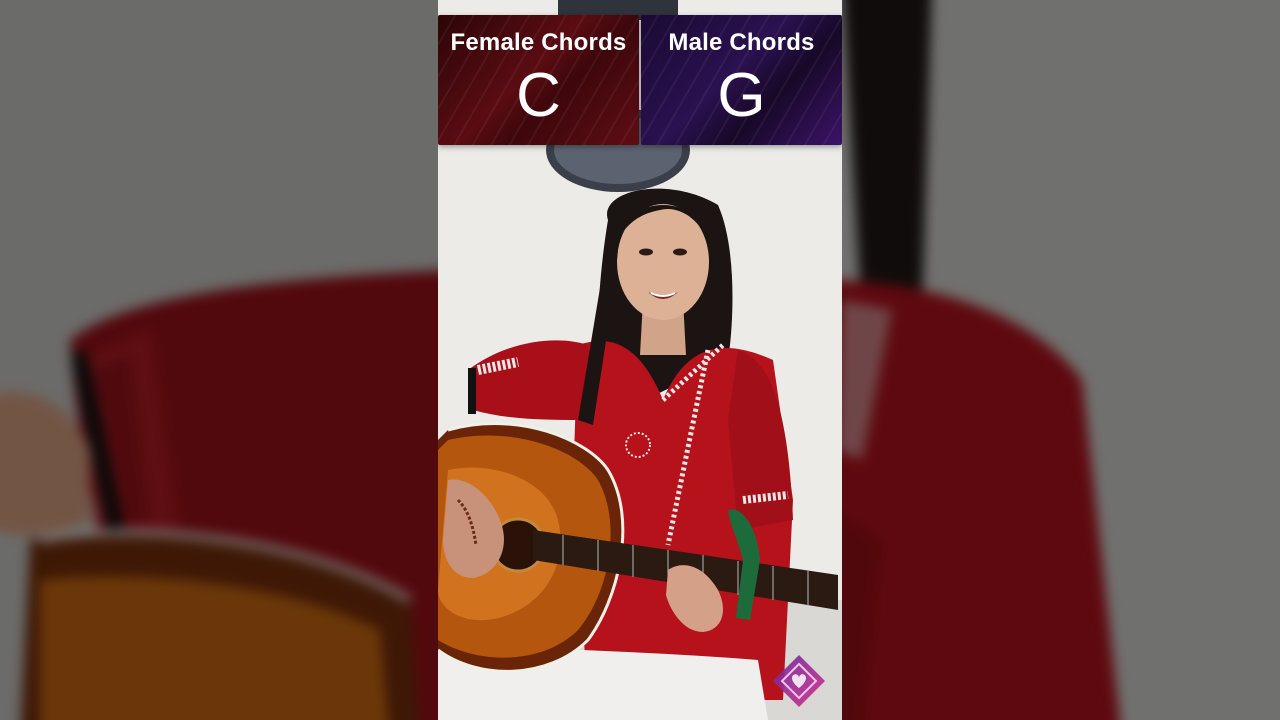 The image size is (1280, 720). I want to click on male-chords-title: Male Chords, so click(741, 42).